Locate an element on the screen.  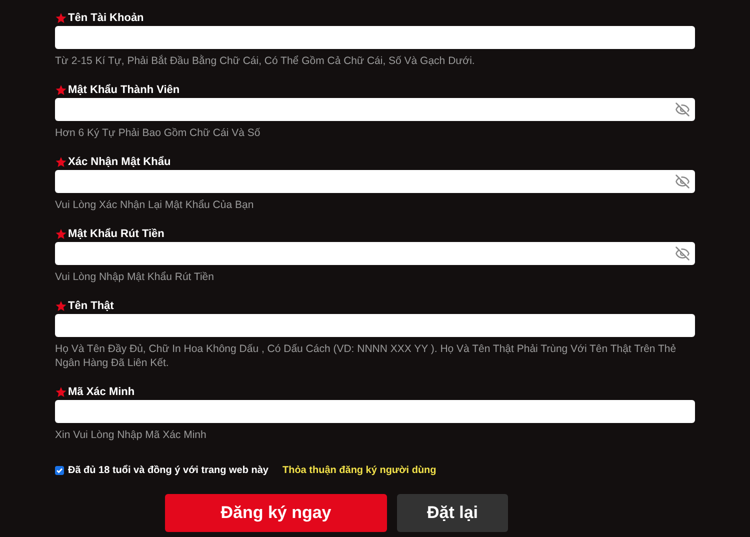
field-hint: Họ Và Tên Đầy Đủ, Chữ In Hoa Không Dấu , Có Dấu Cách (VD: NNNN XXX YY ). Họ Và Tên Thật Phải Trùng Với Tên Thật Trên Thẻ Ngân Hàng Đã Liên Kết. is located at coordinates (366, 356).